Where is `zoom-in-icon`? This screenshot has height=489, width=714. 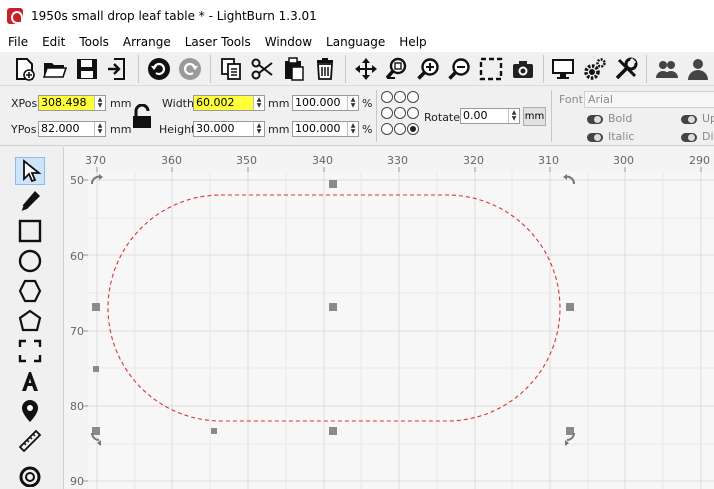 zoom-in-icon is located at coordinates (428, 69).